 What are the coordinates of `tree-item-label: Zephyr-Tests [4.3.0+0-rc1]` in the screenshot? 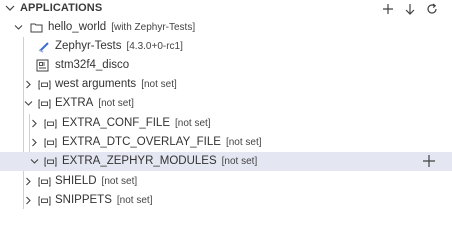 It's located at (119, 46).